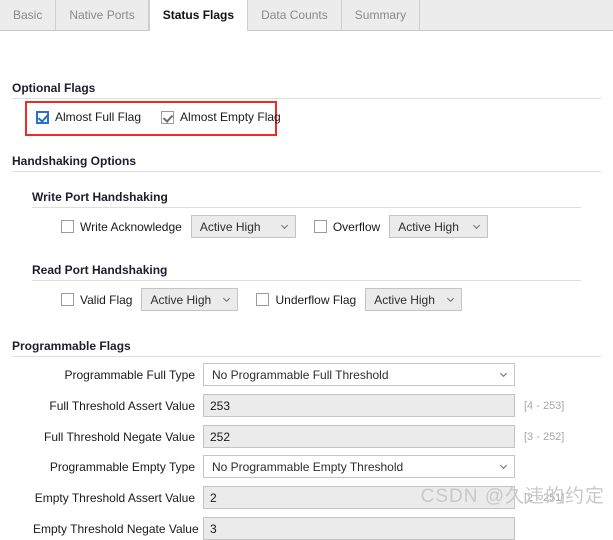 The width and height of the screenshot is (613, 540). I want to click on subsection-title-write-port: Write Port Handshaking, so click(100, 197).